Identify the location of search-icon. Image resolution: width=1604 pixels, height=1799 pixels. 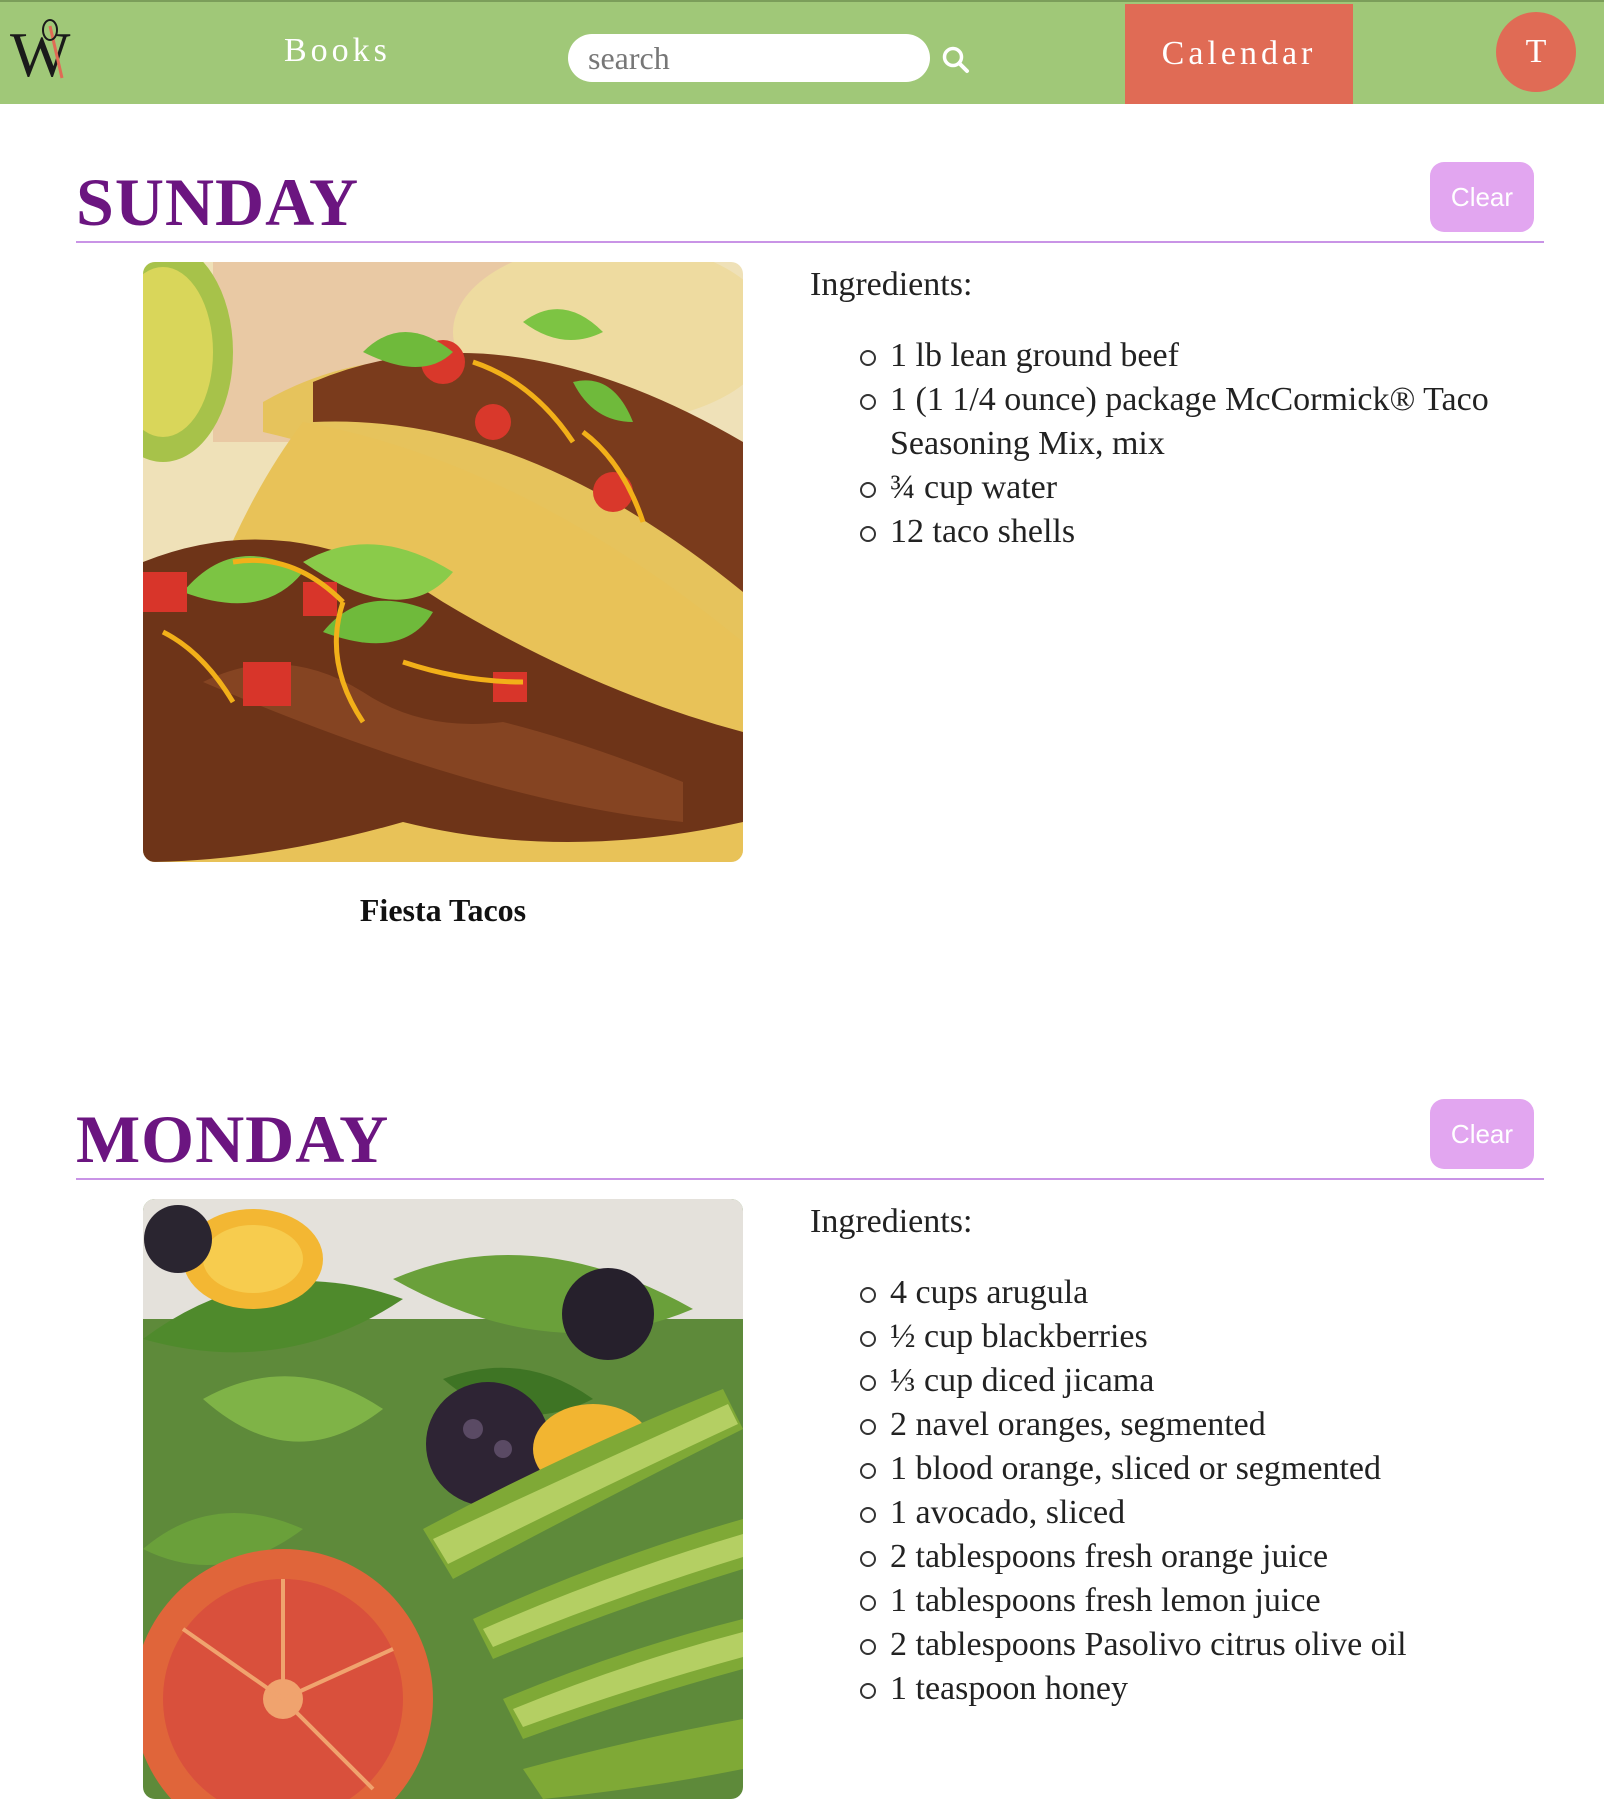
(956, 60).